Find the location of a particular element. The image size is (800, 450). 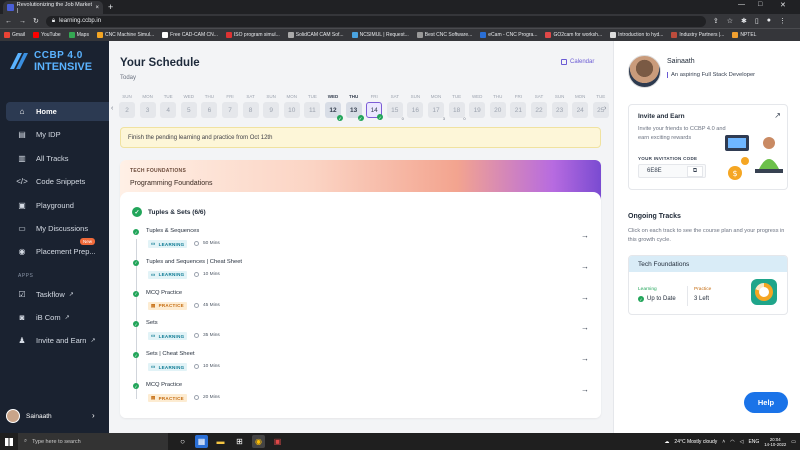

day-cell: WED 19 is located at coordinates (477, 105).